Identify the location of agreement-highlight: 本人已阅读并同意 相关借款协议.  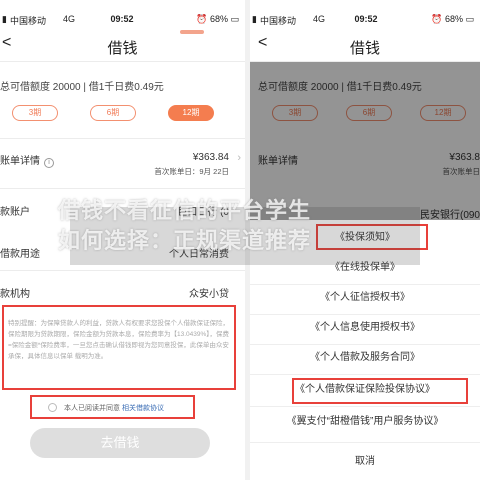
(112, 407).